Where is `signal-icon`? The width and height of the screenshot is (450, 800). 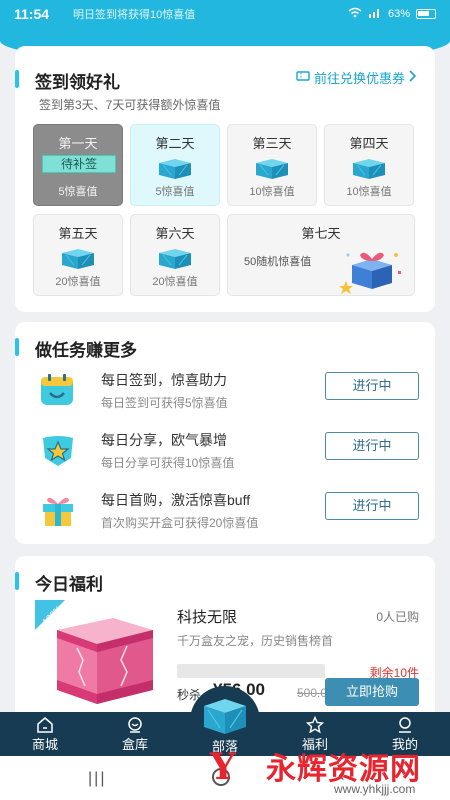
signal-icon is located at coordinates (375, 14).